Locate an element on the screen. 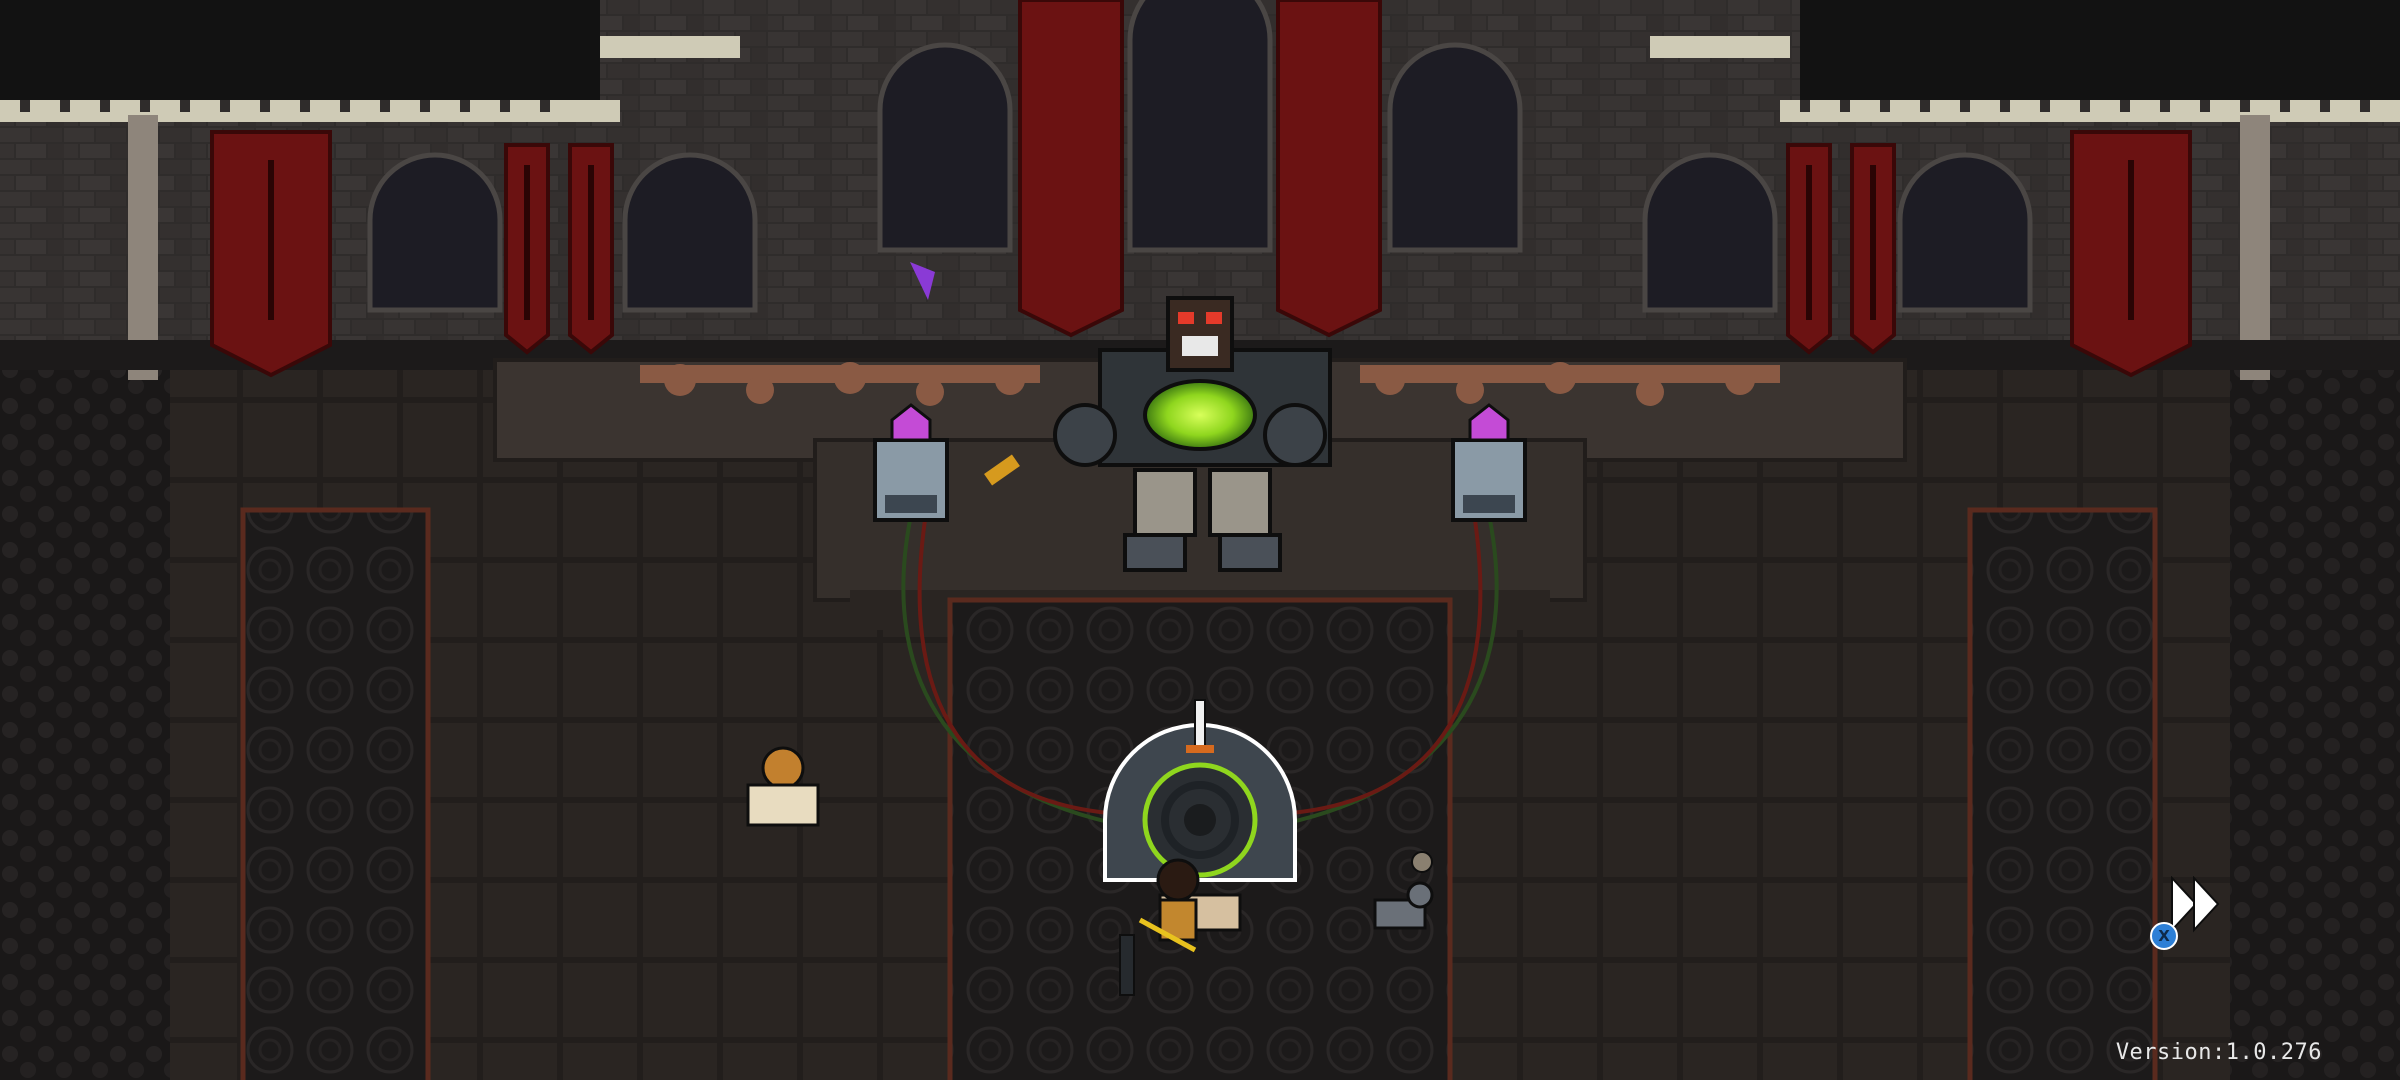 The width and height of the screenshot is (2400, 1080). x-button-icon: X is located at coordinates (2164, 936).